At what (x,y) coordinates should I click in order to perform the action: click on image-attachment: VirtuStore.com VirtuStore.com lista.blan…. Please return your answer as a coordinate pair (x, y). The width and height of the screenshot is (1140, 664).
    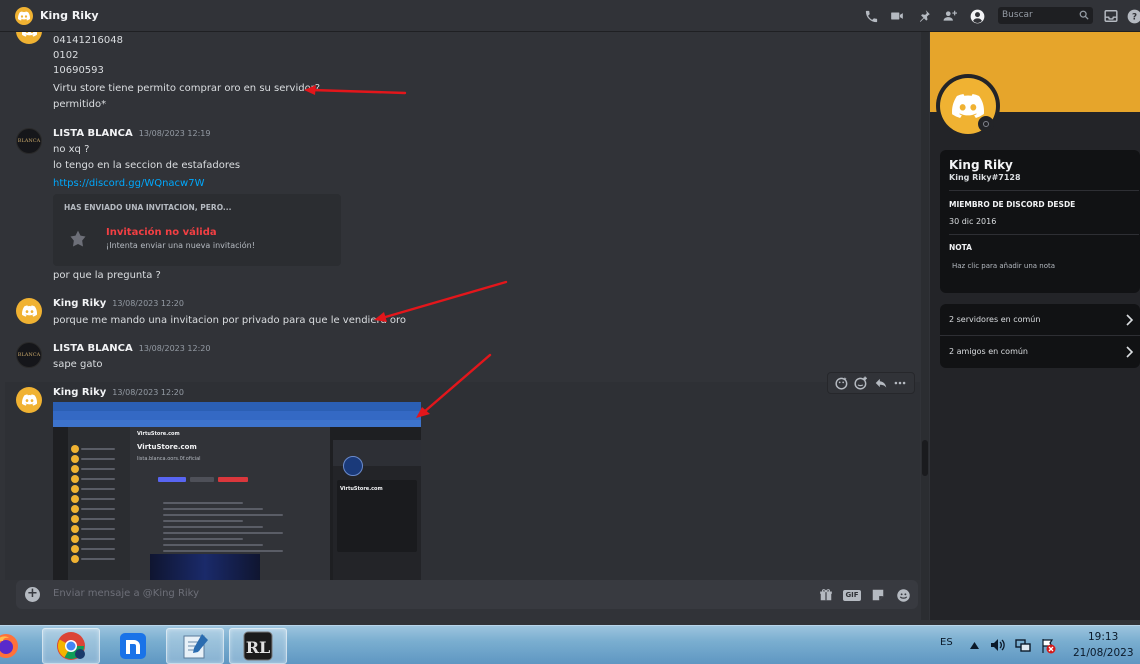
    Looking at the image, I should click on (237, 491).